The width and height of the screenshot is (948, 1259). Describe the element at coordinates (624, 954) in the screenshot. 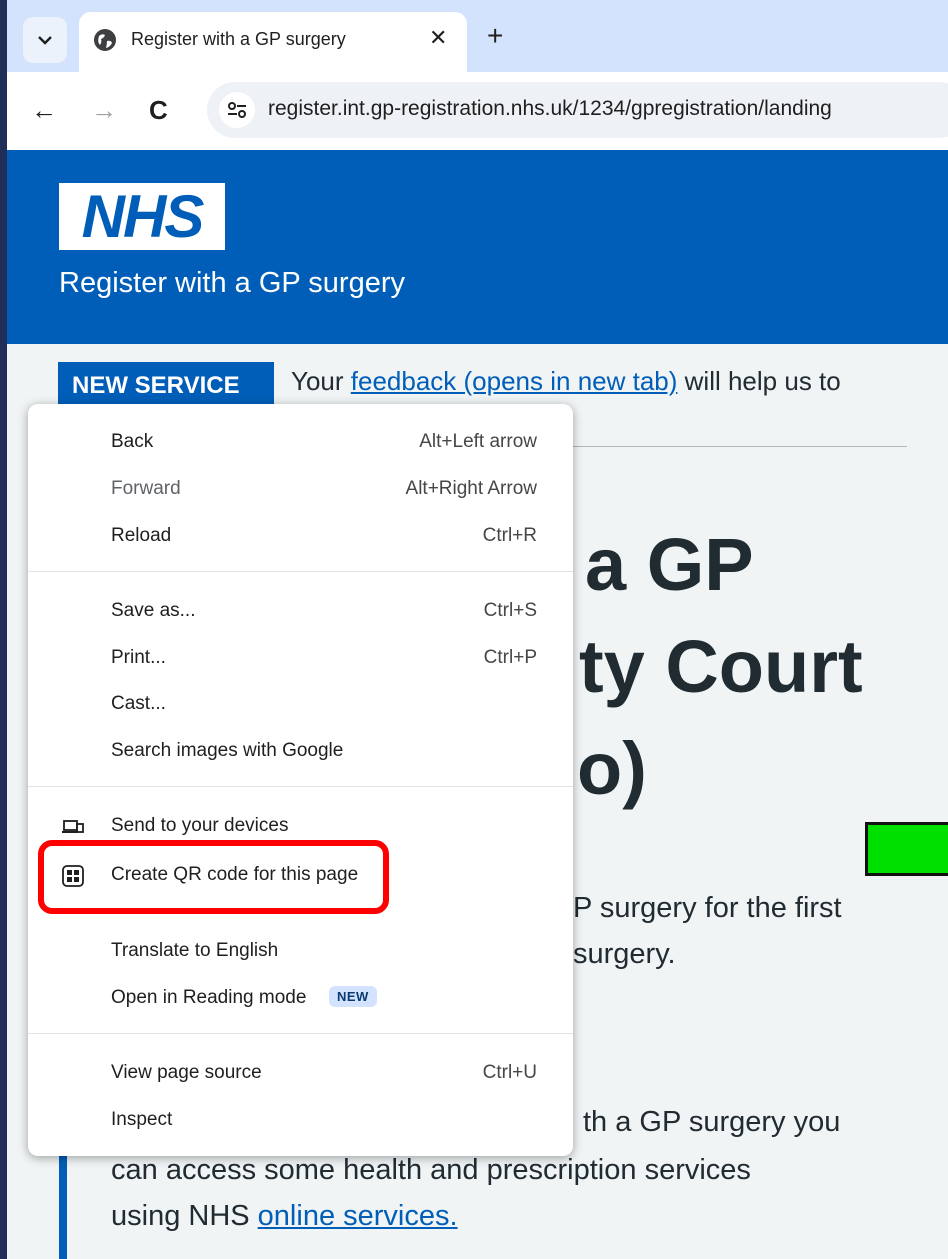

I see `intro-line-2: surgery.` at that location.